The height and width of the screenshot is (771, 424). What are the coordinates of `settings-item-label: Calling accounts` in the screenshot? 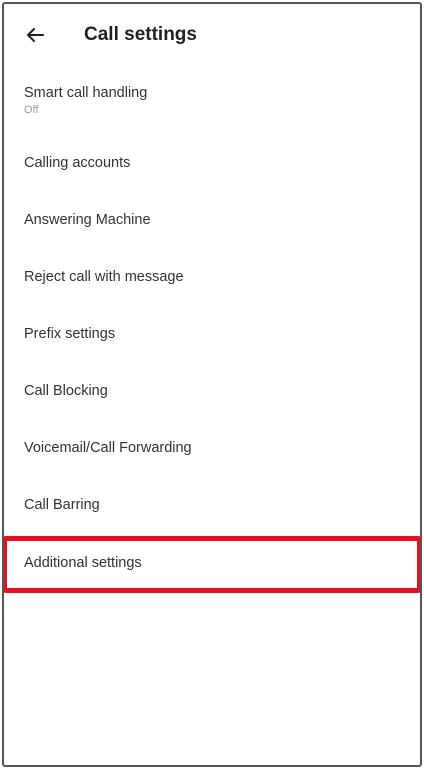 It's located at (77, 162).